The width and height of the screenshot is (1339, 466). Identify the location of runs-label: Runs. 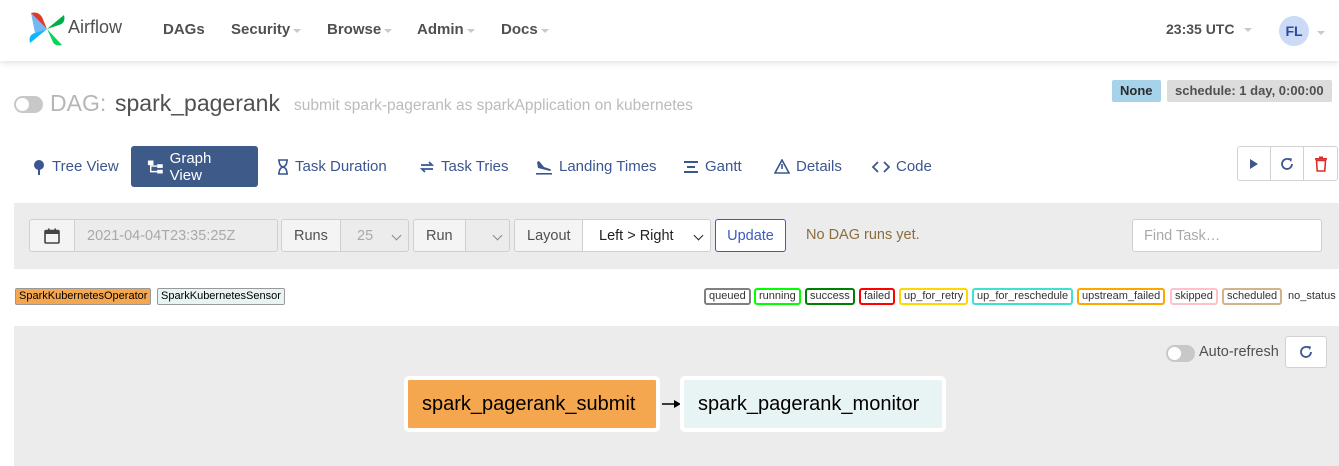
(311, 235).